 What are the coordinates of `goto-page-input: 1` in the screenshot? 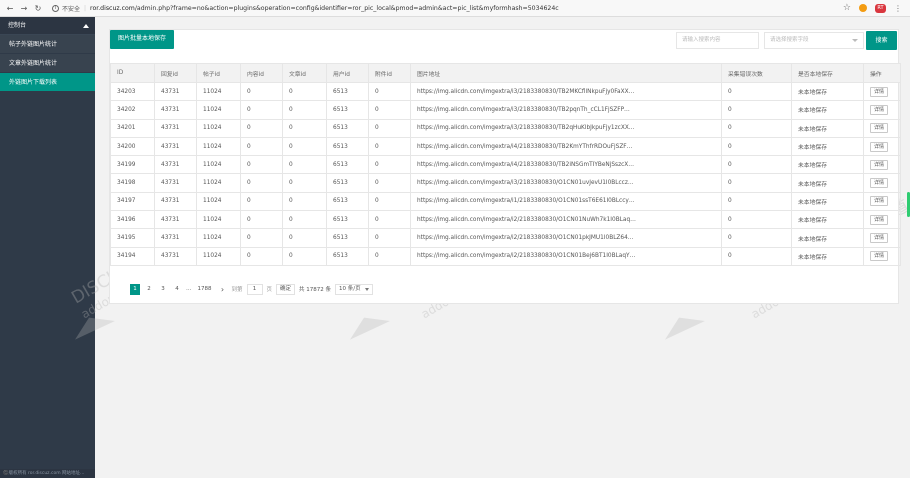 It's located at (254, 289).